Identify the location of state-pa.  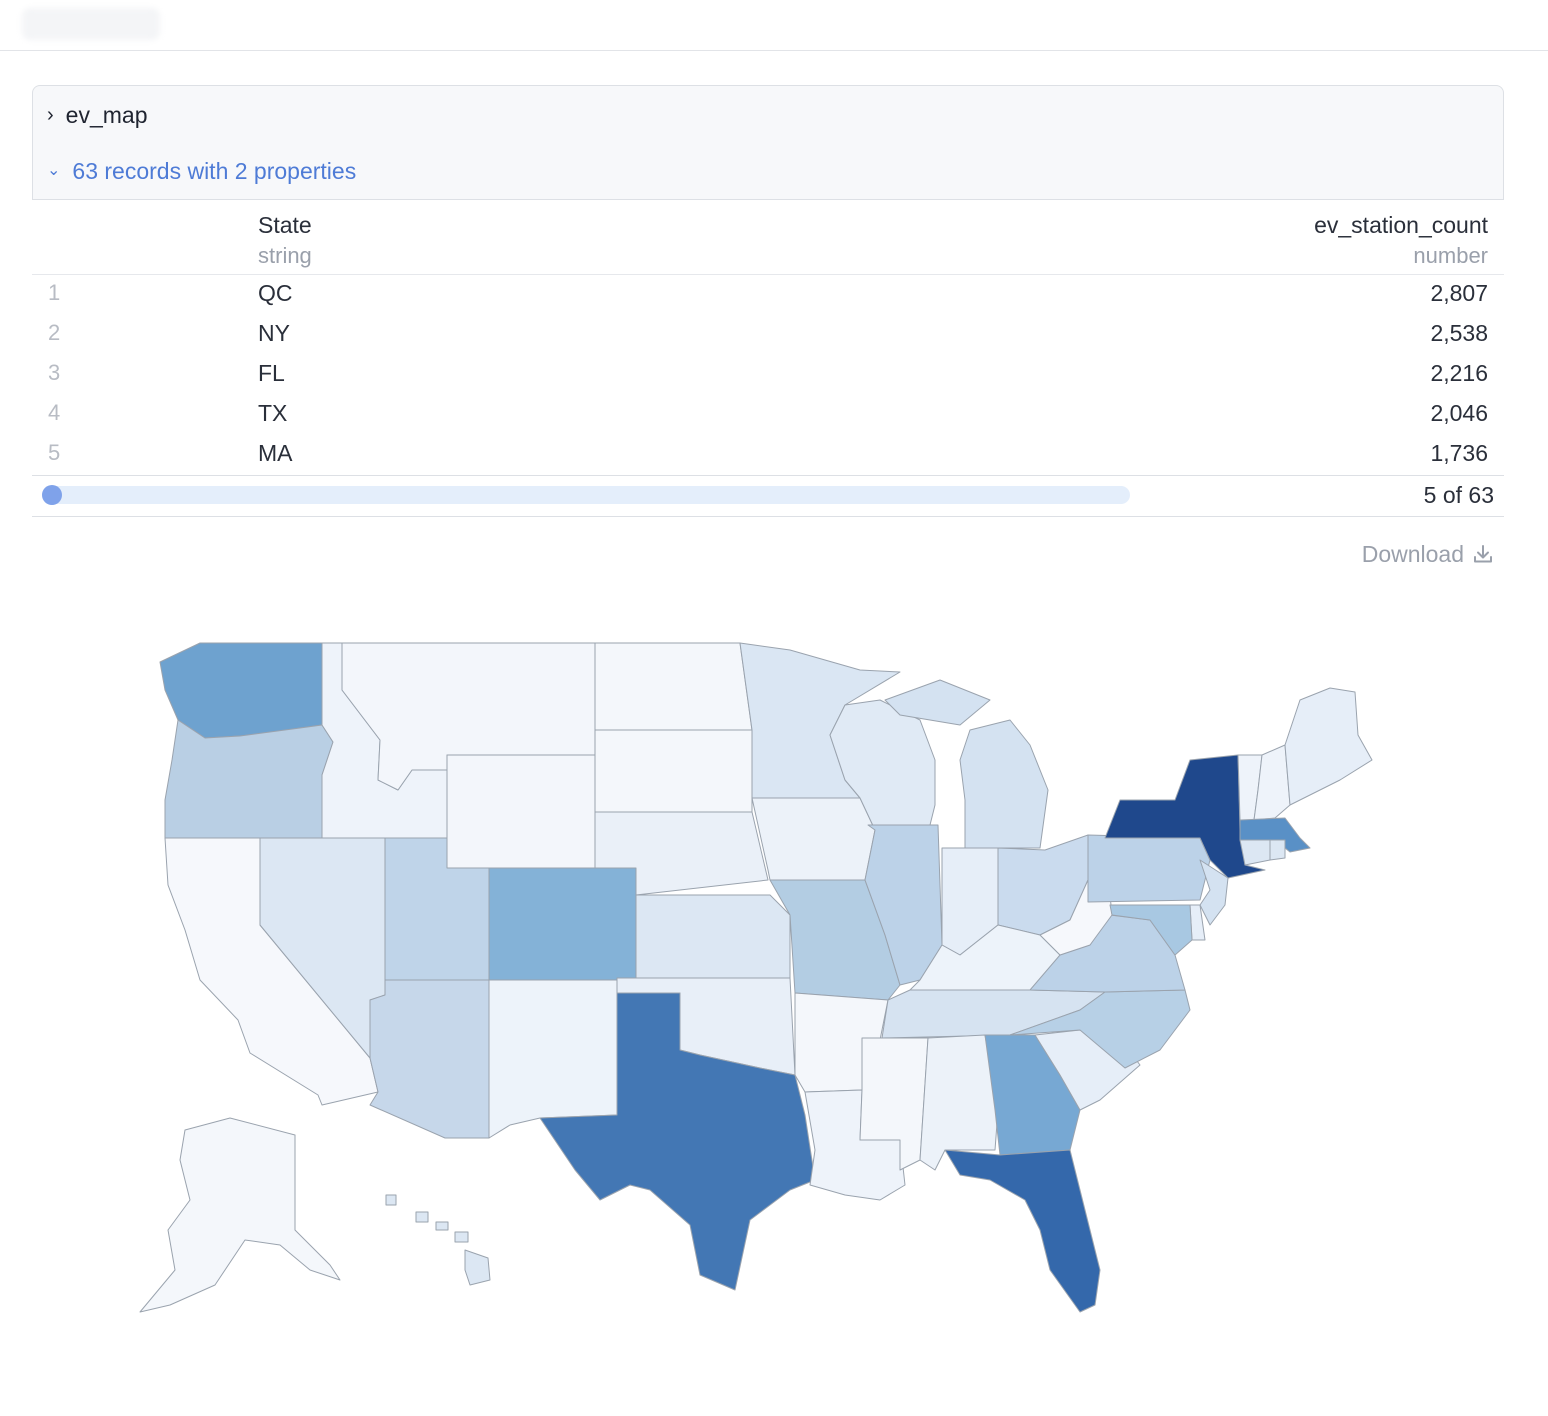
(1149, 868).